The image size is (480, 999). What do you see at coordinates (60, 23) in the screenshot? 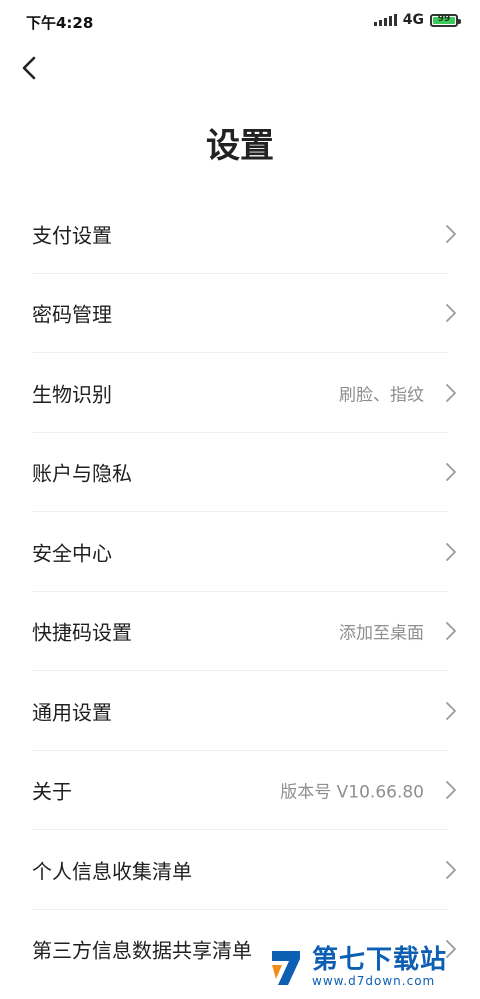
I see `status-time: 下午4:28` at bounding box center [60, 23].